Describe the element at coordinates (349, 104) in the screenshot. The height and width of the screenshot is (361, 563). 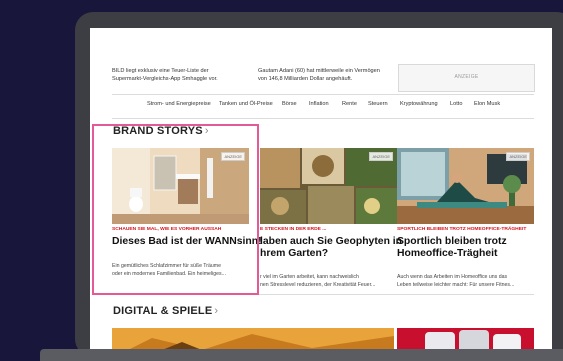
I see `nav-rente: Rente` at that location.